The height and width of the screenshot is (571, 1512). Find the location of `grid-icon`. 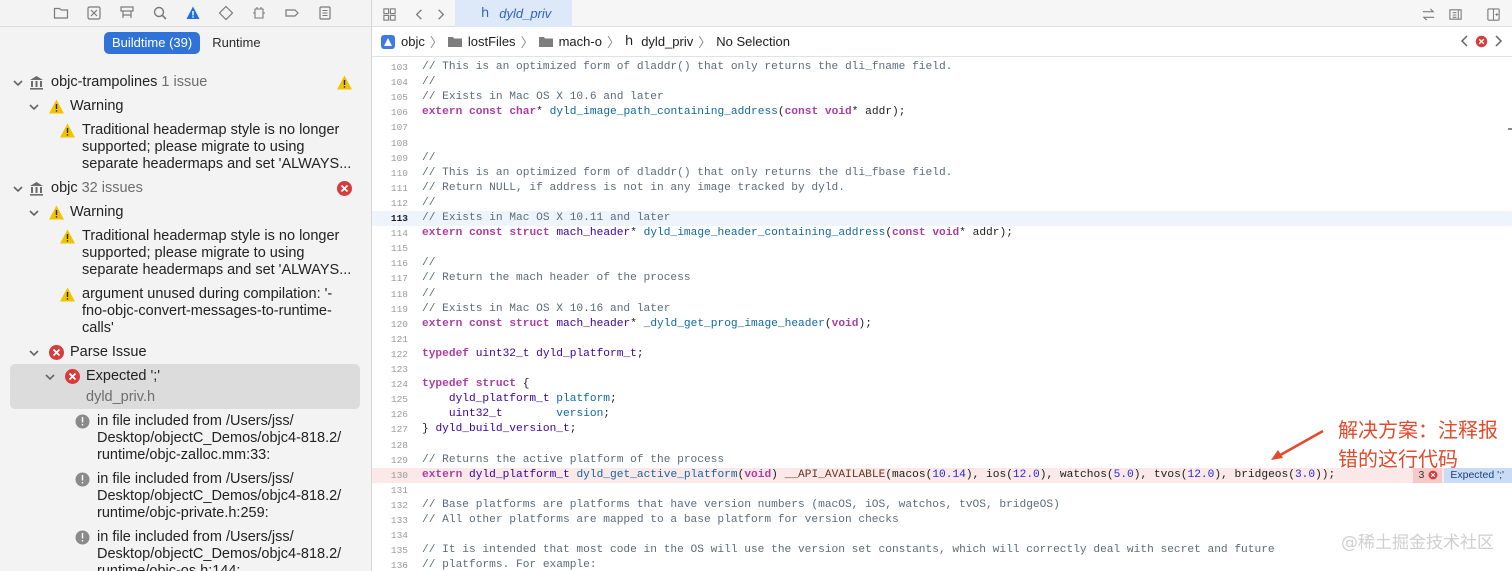

grid-icon is located at coordinates (389, 14).